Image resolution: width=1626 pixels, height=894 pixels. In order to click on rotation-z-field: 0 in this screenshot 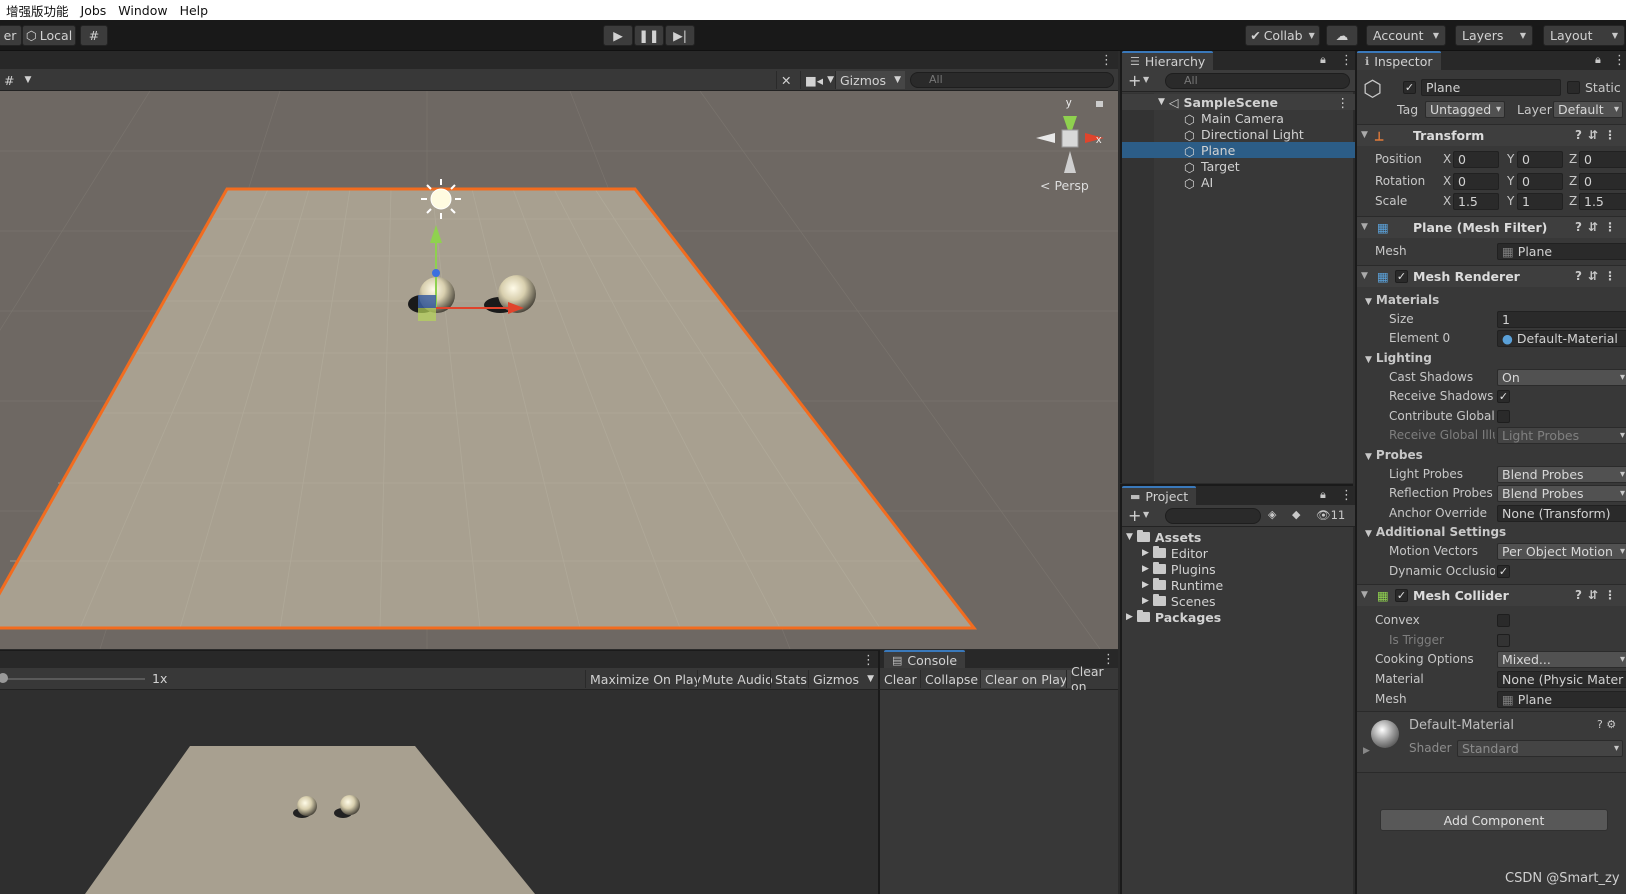, I will do `click(1602, 181)`.